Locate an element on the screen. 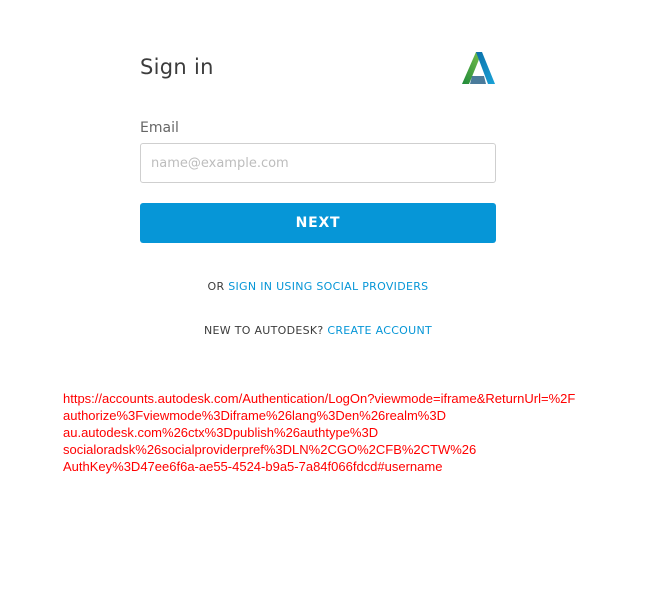  social-prefix: OR is located at coordinates (218, 286).